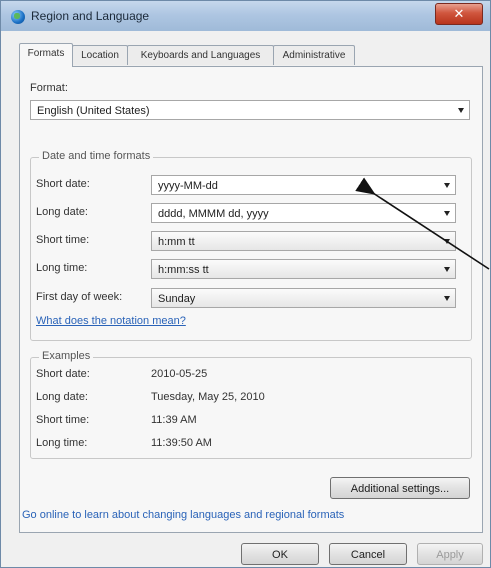 The image size is (491, 568). Describe the element at coordinates (49, 88) in the screenshot. I see `format-label: Format:` at that location.